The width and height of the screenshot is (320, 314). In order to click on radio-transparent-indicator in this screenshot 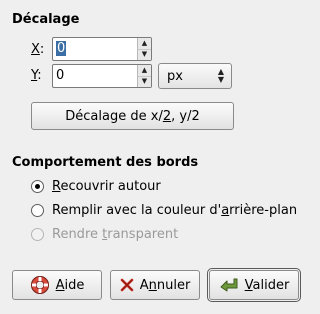, I will do `click(37, 234)`.